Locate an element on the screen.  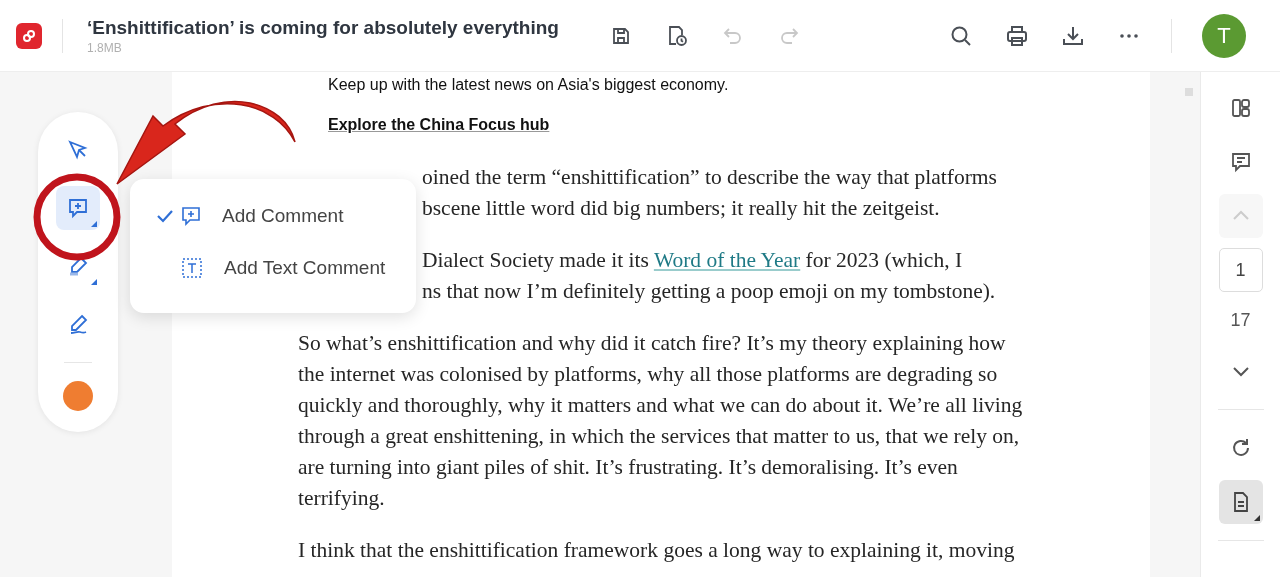
paragraph-line: Dialect Society made it its Word of the Year for 2023 (which, I is located at coordinates (693, 260).